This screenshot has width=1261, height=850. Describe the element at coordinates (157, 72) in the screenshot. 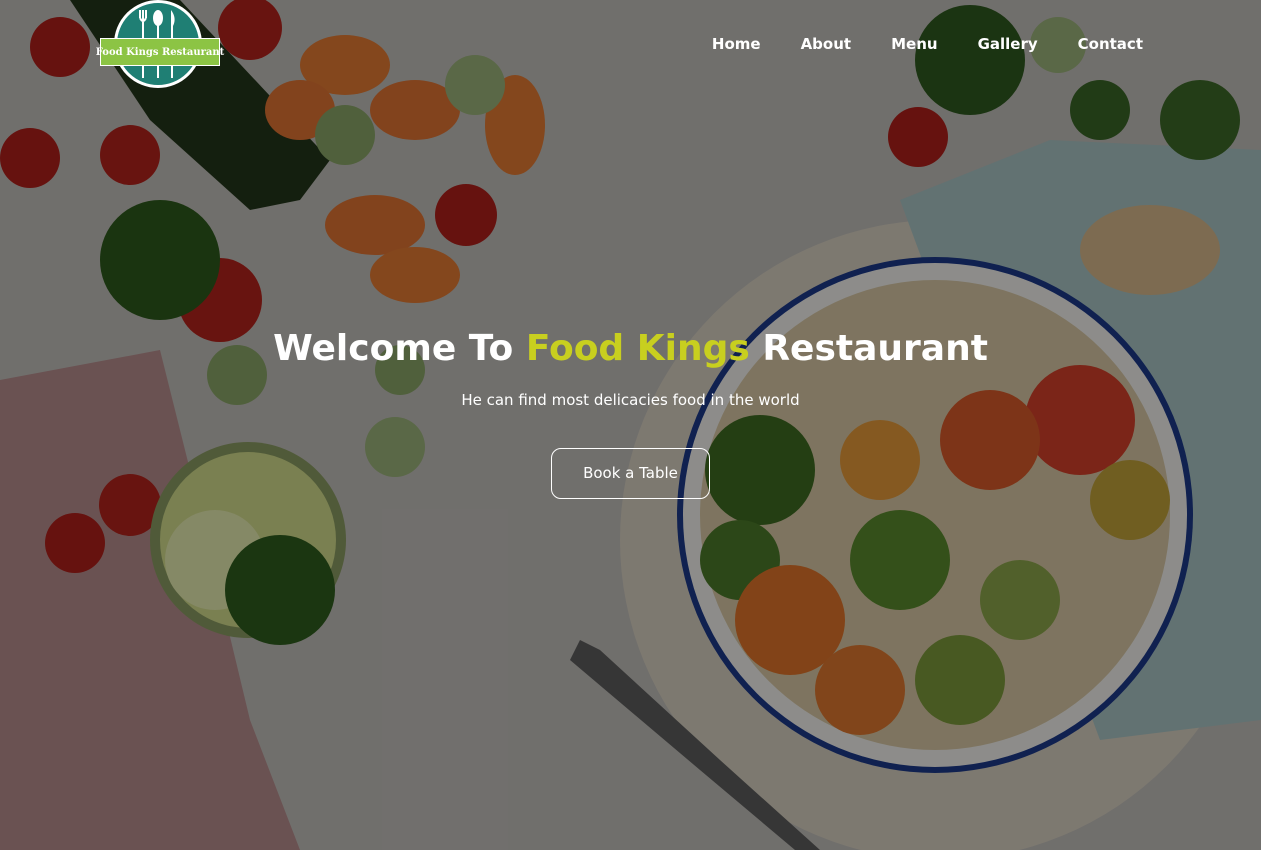

I see `utensils-handles-icon` at that location.